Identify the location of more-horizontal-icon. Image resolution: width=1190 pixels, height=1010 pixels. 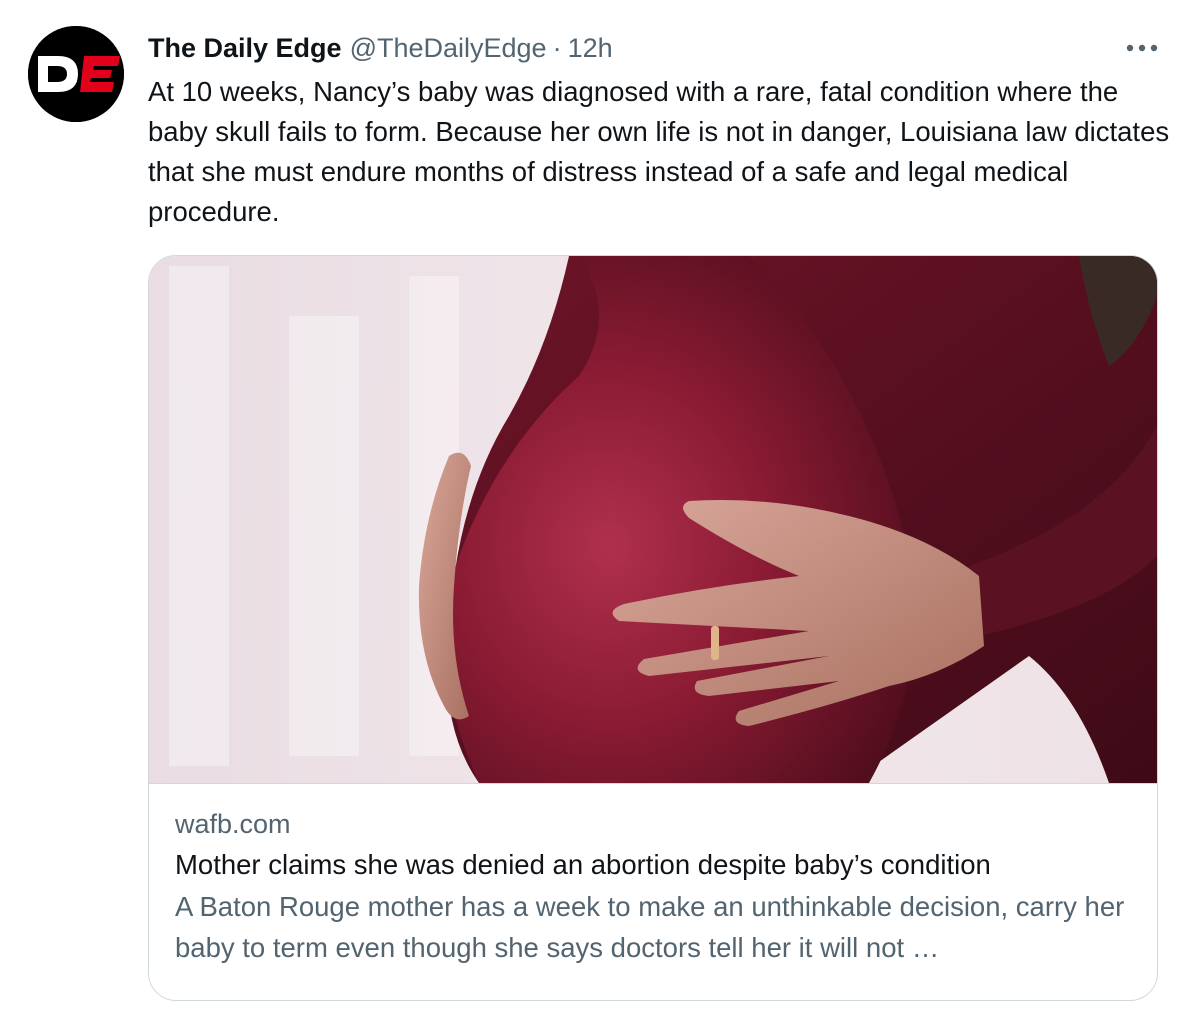
(1142, 48).